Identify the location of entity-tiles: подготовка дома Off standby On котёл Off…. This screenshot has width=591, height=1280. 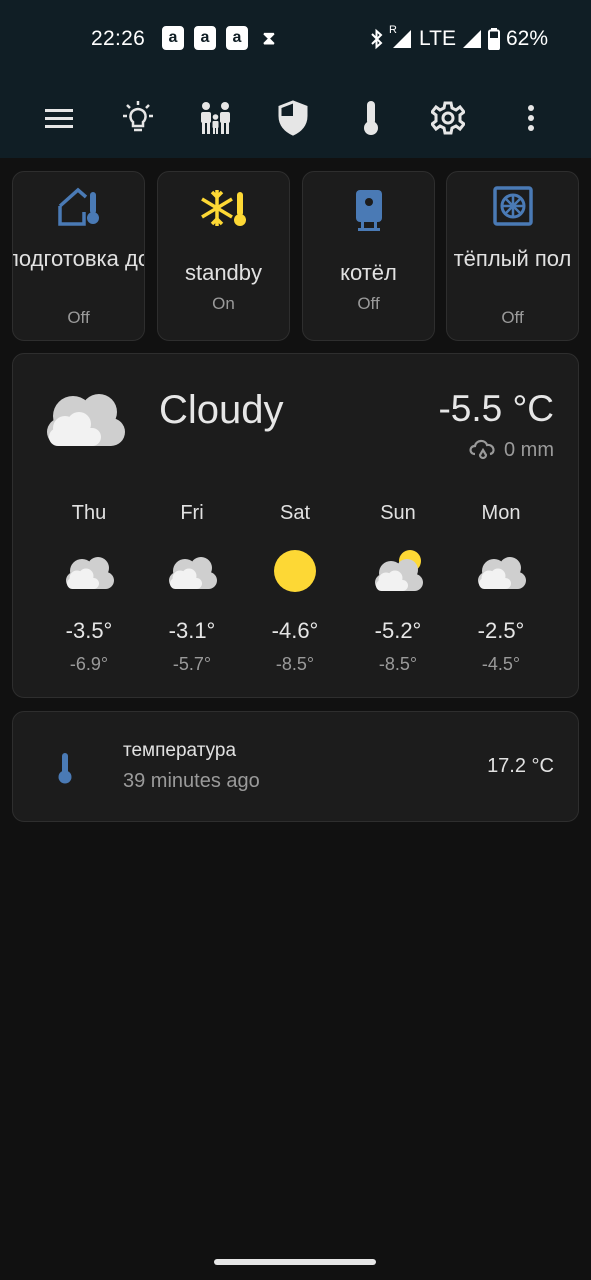
(295, 256).